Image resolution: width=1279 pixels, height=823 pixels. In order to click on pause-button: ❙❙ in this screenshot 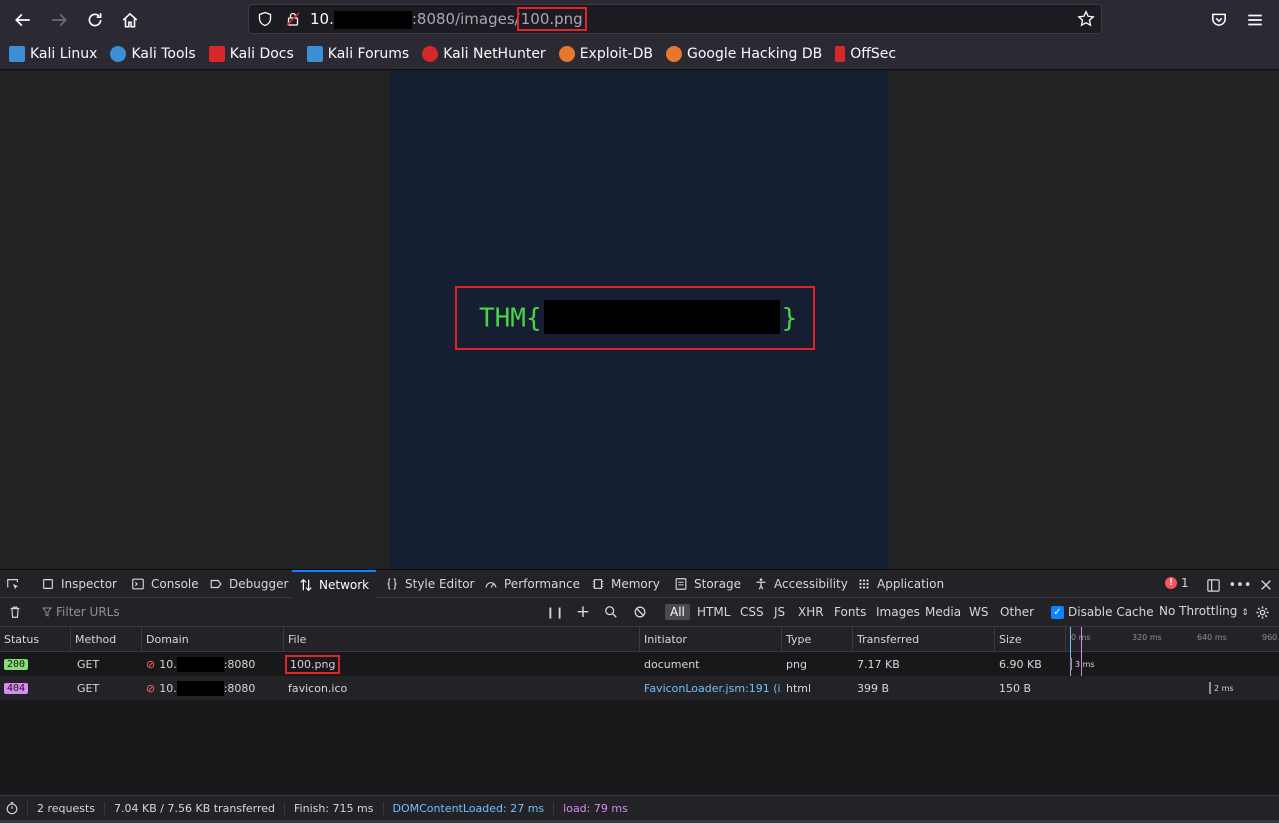, I will do `click(555, 612)`.